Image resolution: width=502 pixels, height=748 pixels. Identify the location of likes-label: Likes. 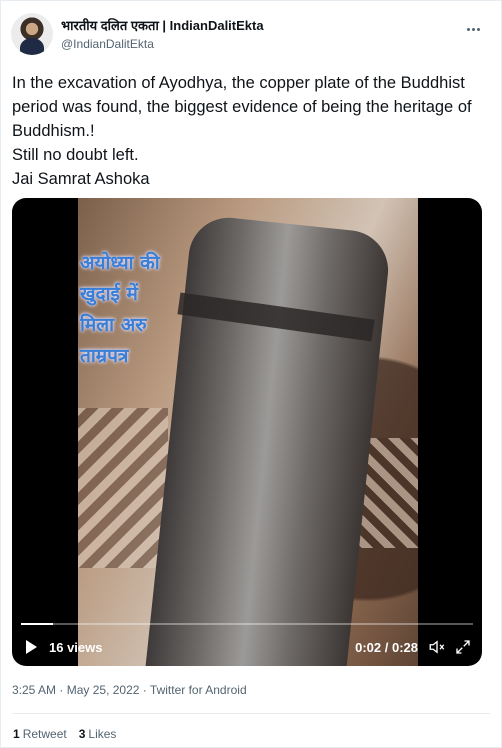
(102, 734).